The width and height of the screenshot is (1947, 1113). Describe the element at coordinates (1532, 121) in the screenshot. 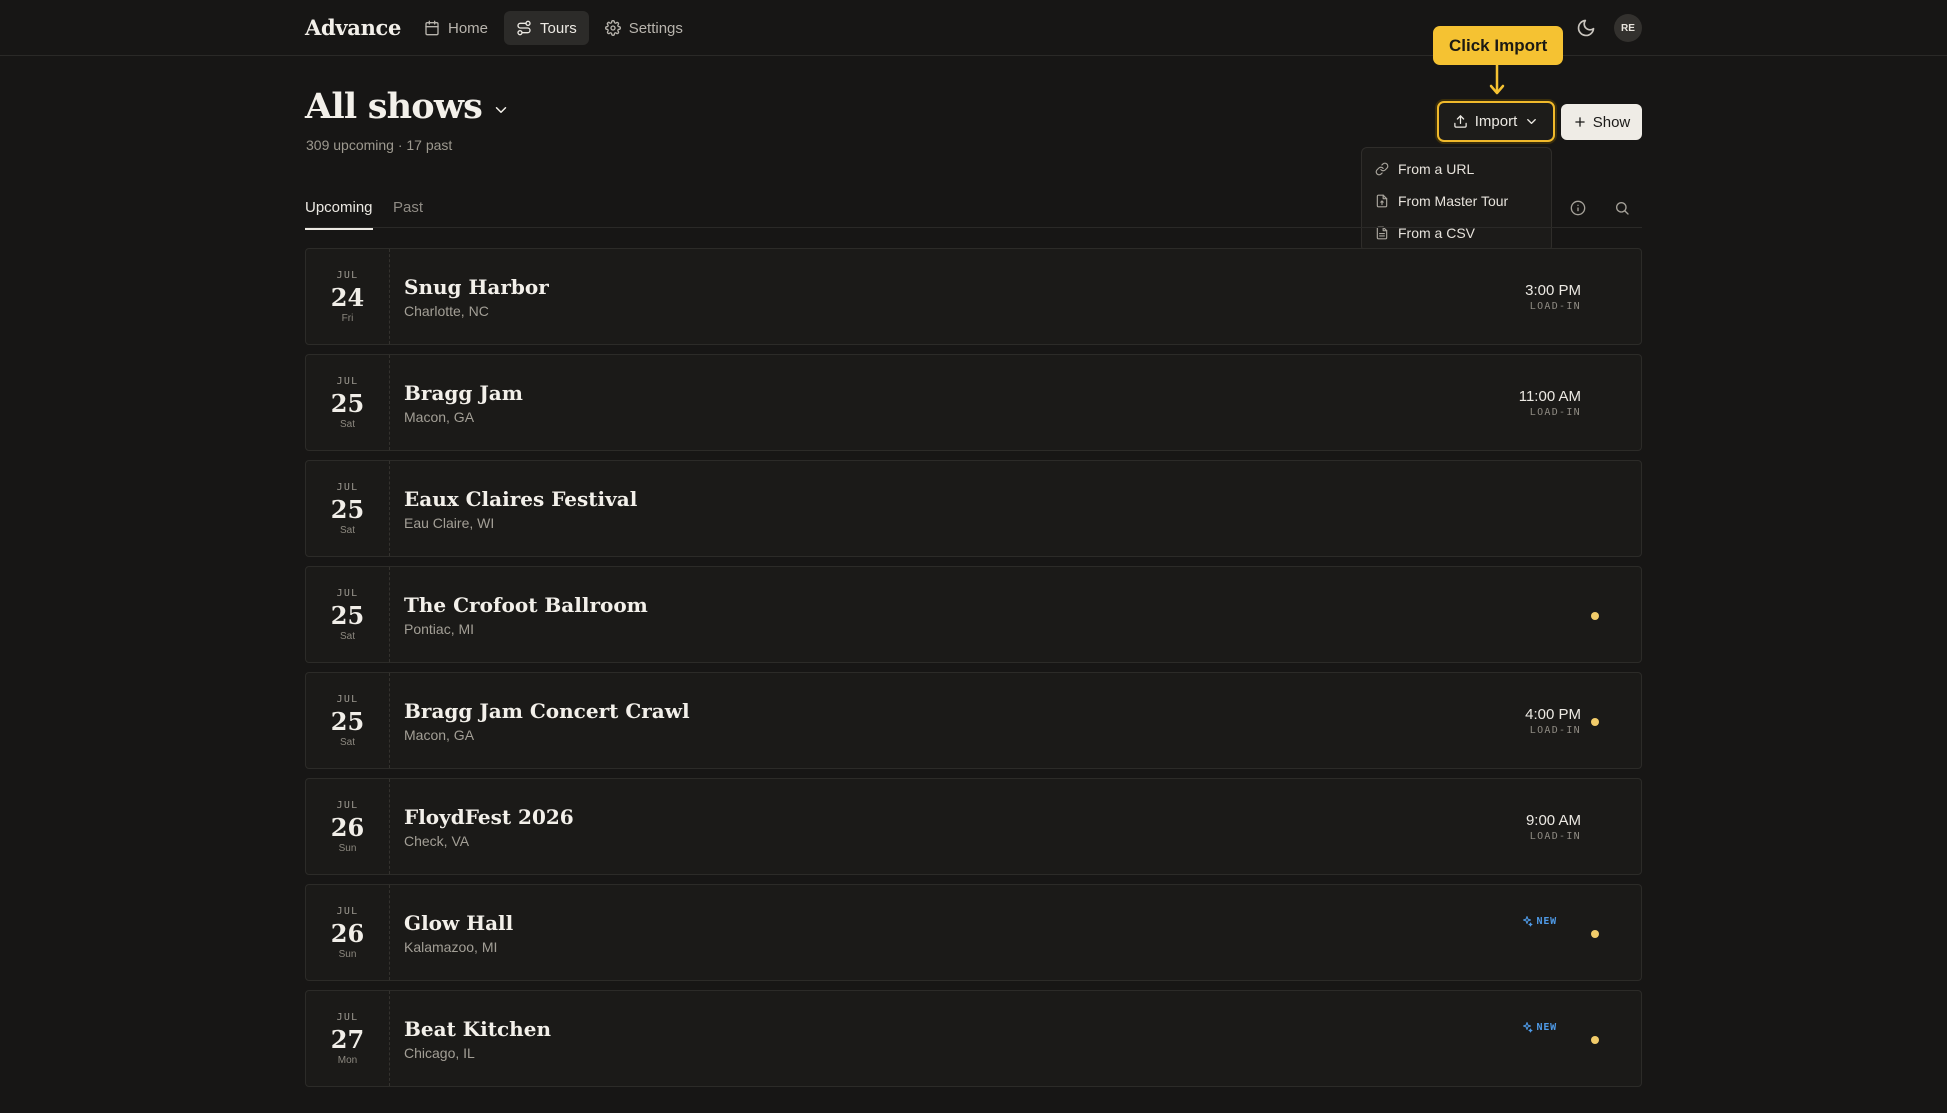

I see `chevron-down-icon` at that location.